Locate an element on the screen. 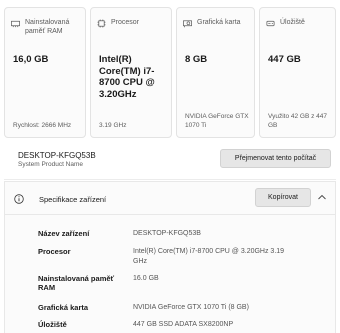 The height and width of the screenshot is (333, 340). spec-key: Grafická karta is located at coordinates (63, 307).